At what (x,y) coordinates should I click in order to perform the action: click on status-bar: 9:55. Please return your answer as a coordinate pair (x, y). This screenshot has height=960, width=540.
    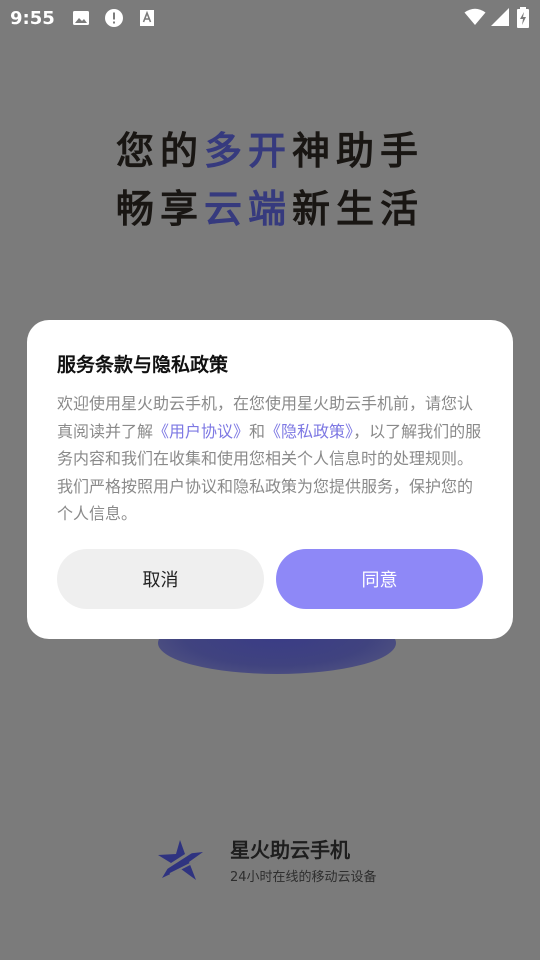
    Looking at the image, I should click on (270, 18).